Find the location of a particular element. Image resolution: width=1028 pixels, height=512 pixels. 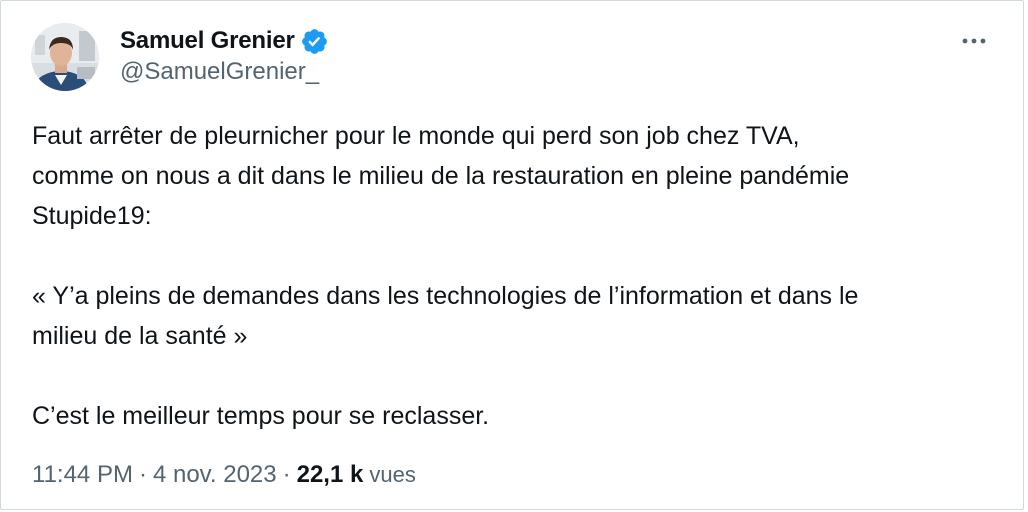

display-name: Samuel Grenier is located at coordinates (207, 41).